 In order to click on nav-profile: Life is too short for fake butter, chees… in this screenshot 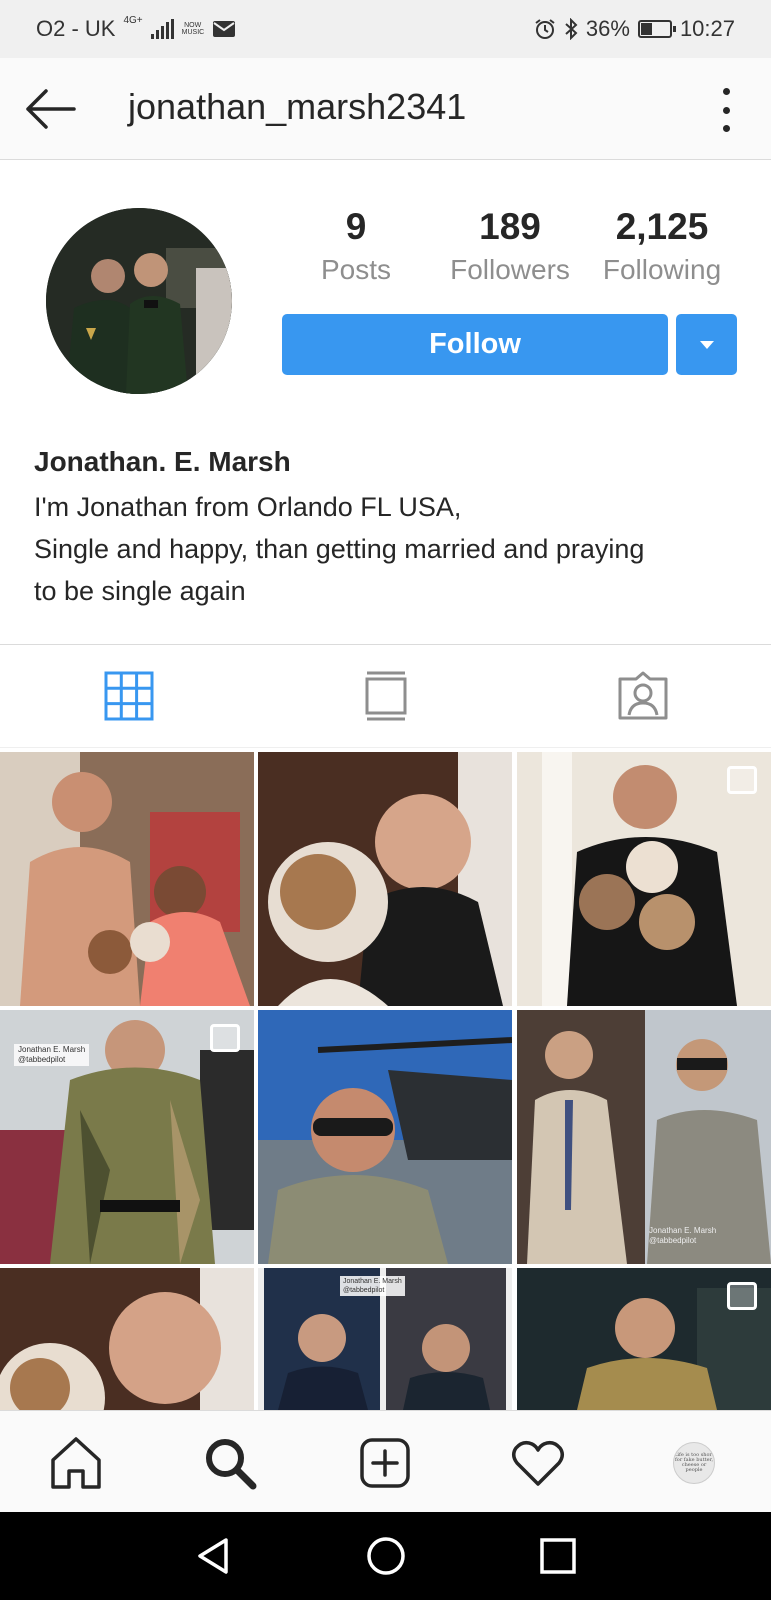, I will do `click(694, 1463)`.